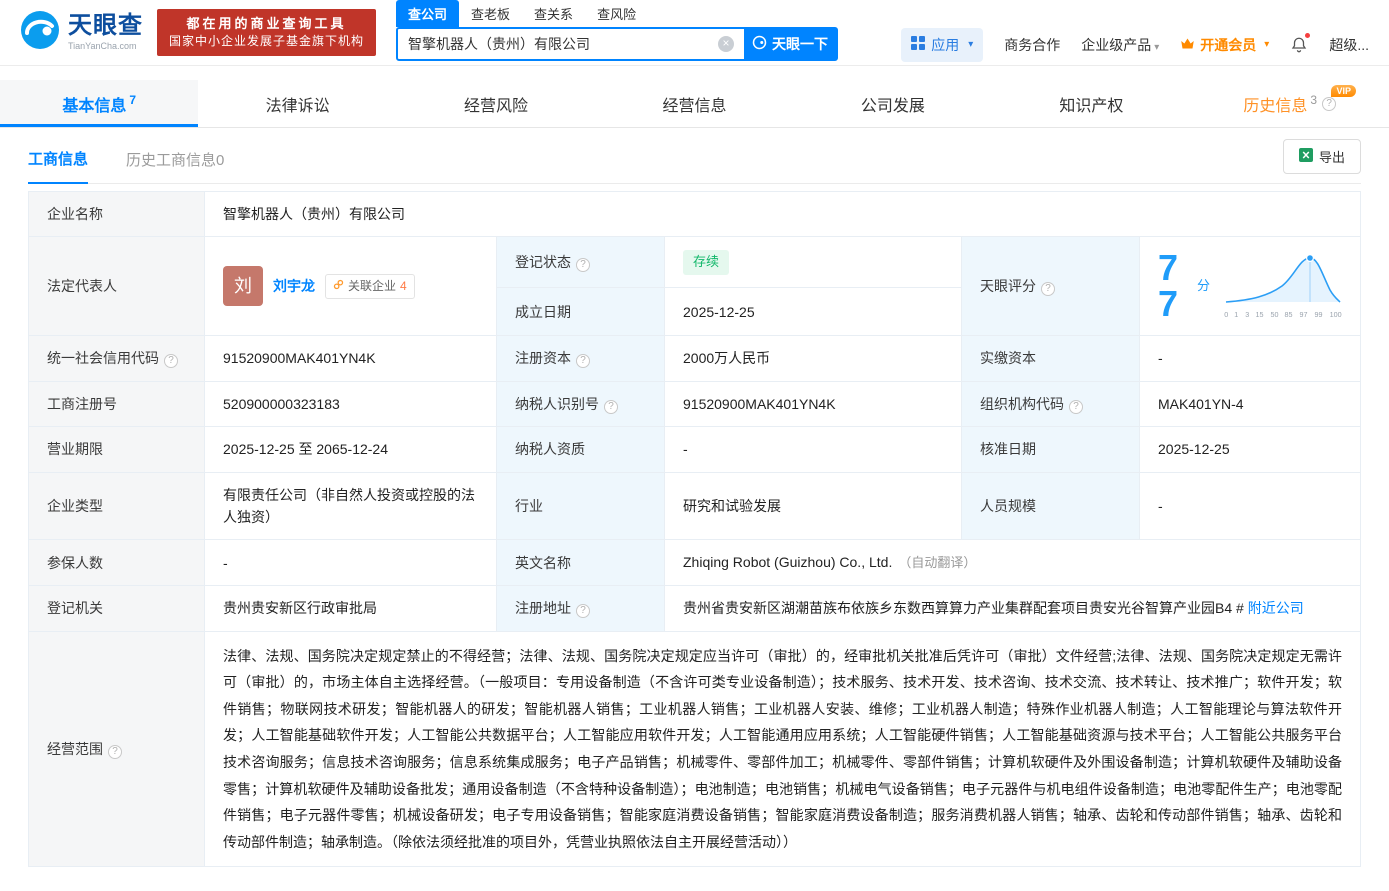 Image resolution: width=1389 pixels, height=891 pixels. What do you see at coordinates (349, 505) in the screenshot?
I see `field-value: 有限责任公司（非自然人投资或控股的法人独资）` at bounding box center [349, 505].